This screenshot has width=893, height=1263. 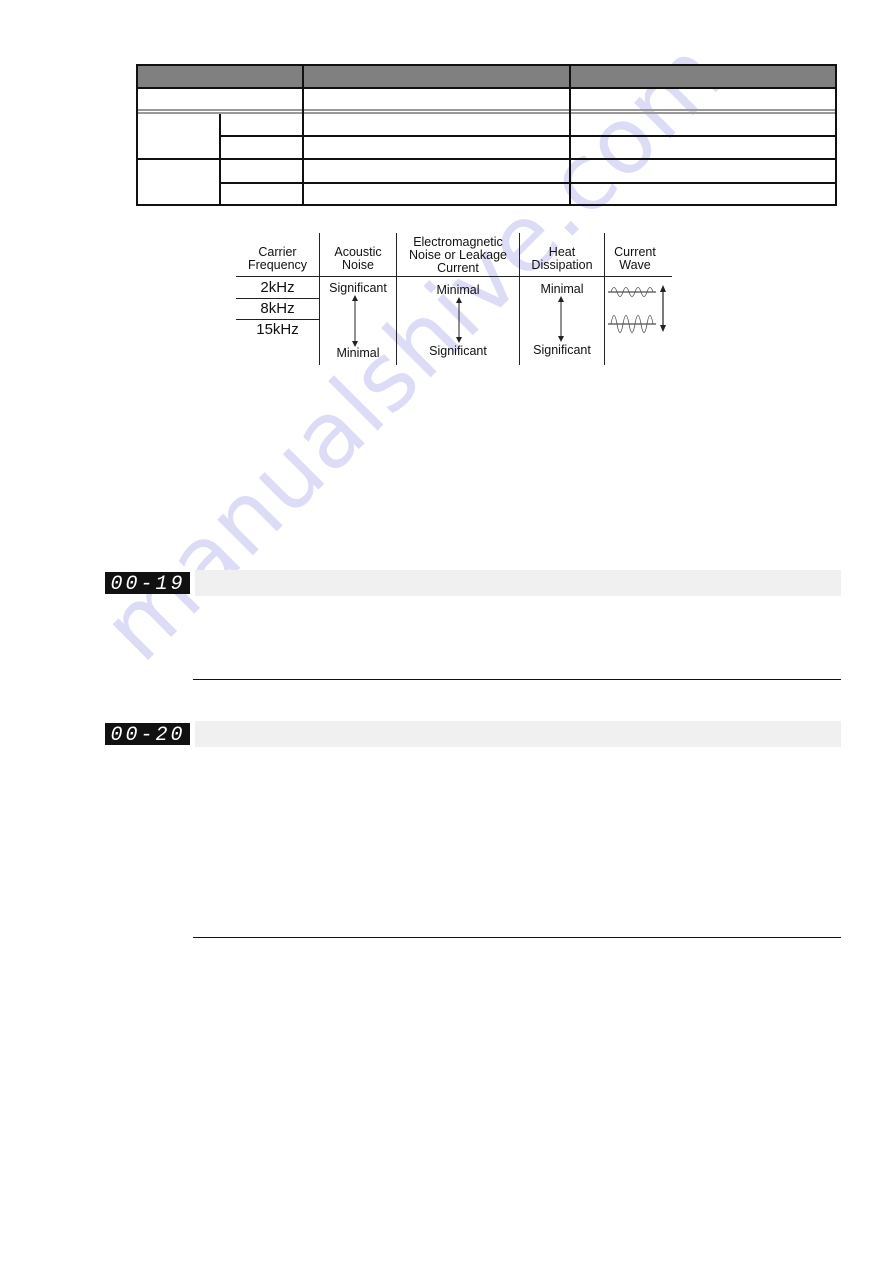 I want to click on header-line: Wave, so click(x=635, y=265).